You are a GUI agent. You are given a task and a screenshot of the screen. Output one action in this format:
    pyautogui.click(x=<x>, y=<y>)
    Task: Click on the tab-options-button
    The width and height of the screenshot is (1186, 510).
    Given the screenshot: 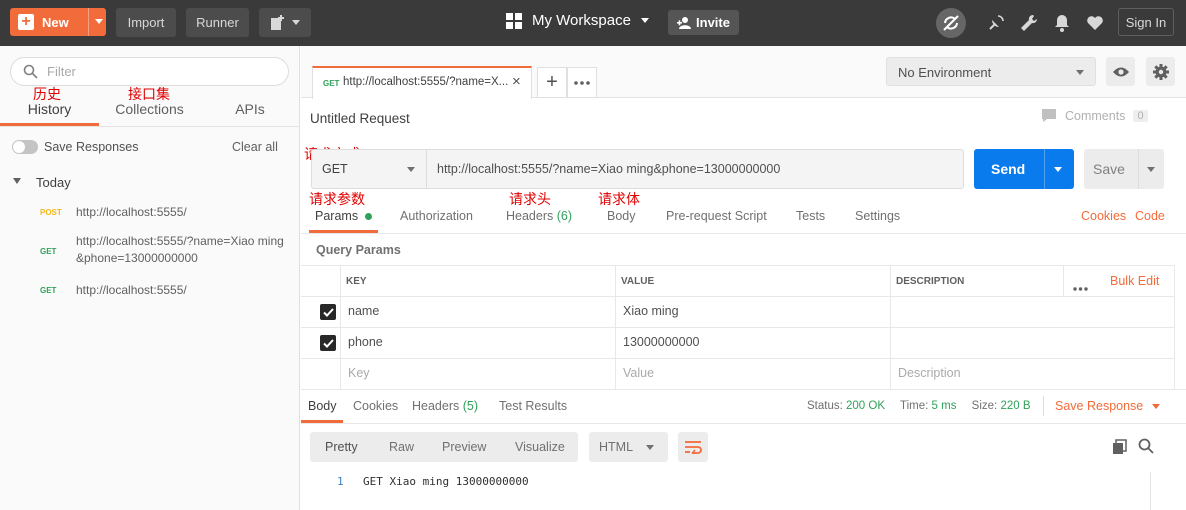 What is the action you would take?
    pyautogui.click(x=582, y=82)
    